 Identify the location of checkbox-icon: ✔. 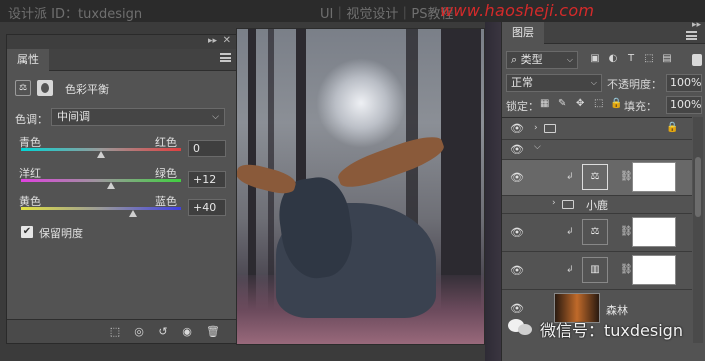
(27, 232).